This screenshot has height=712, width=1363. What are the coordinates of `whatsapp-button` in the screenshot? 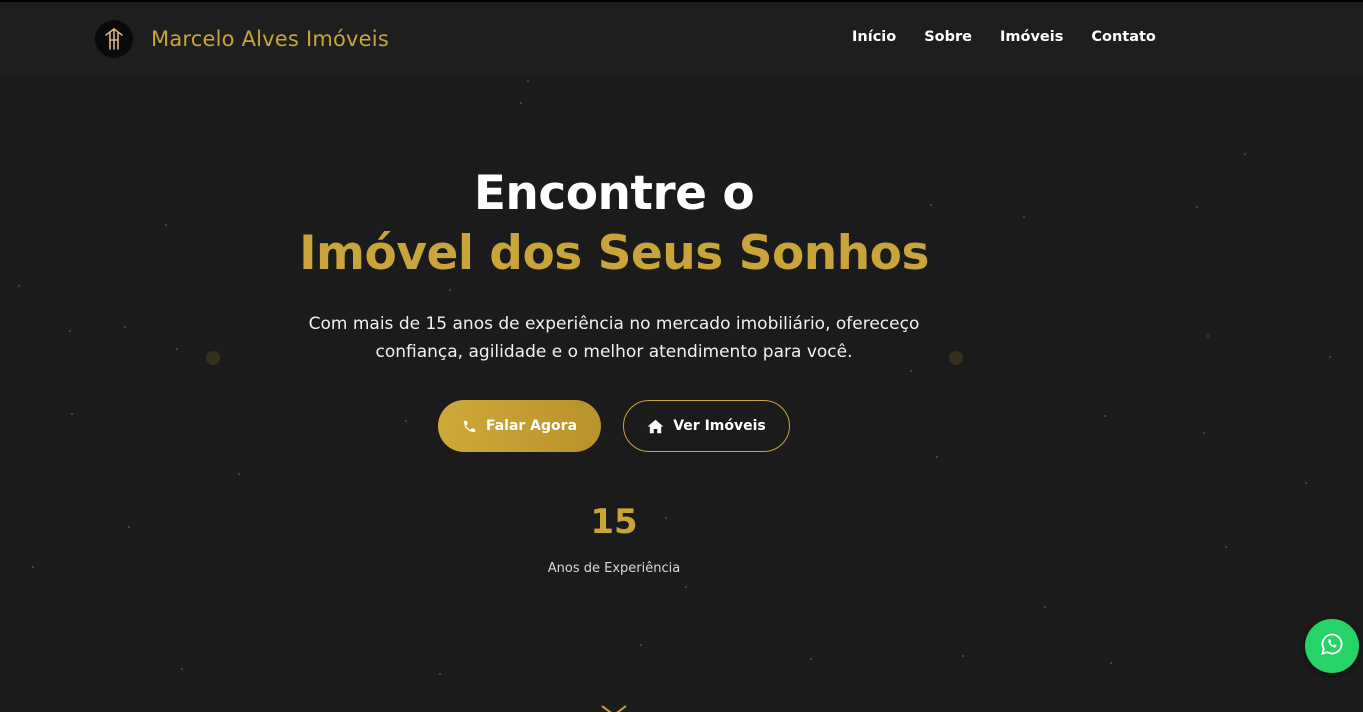 It's located at (1332, 646).